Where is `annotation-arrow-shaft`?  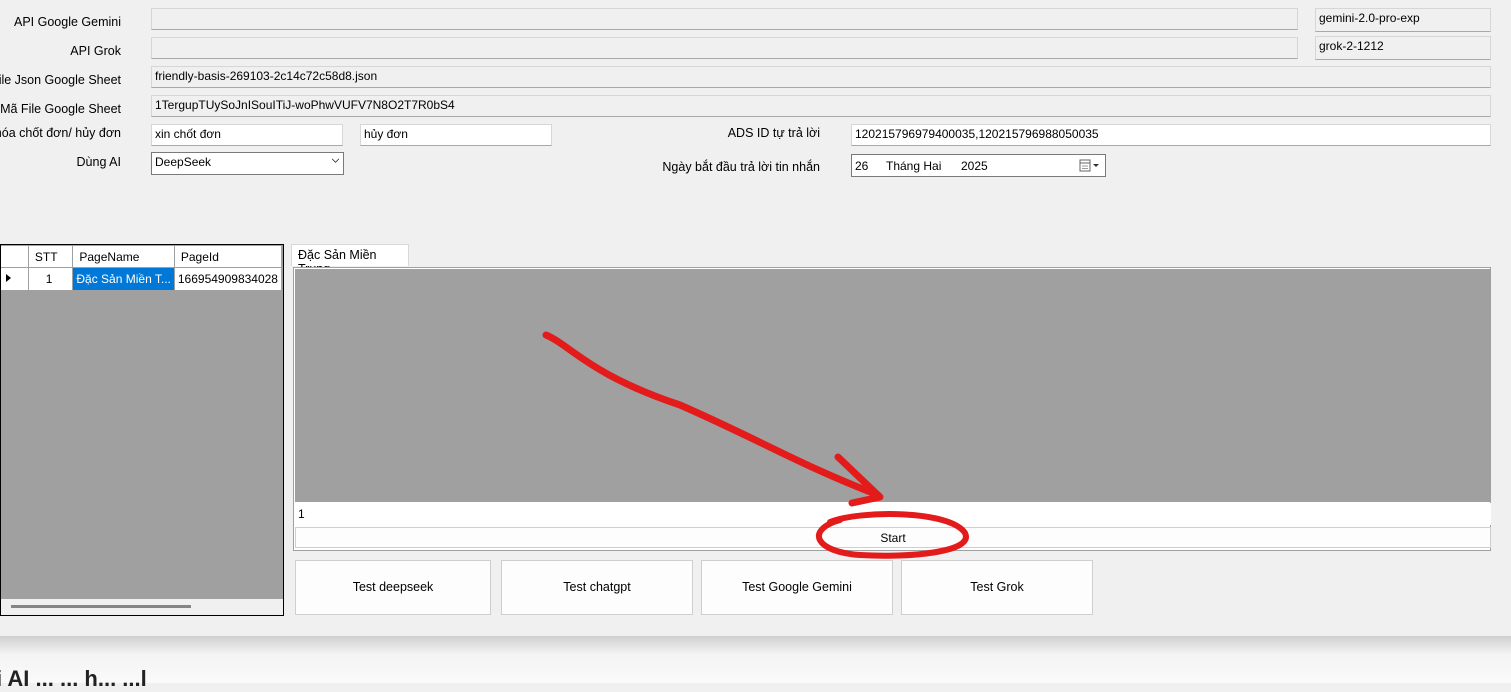
annotation-arrow-shaft is located at coordinates (712, 415).